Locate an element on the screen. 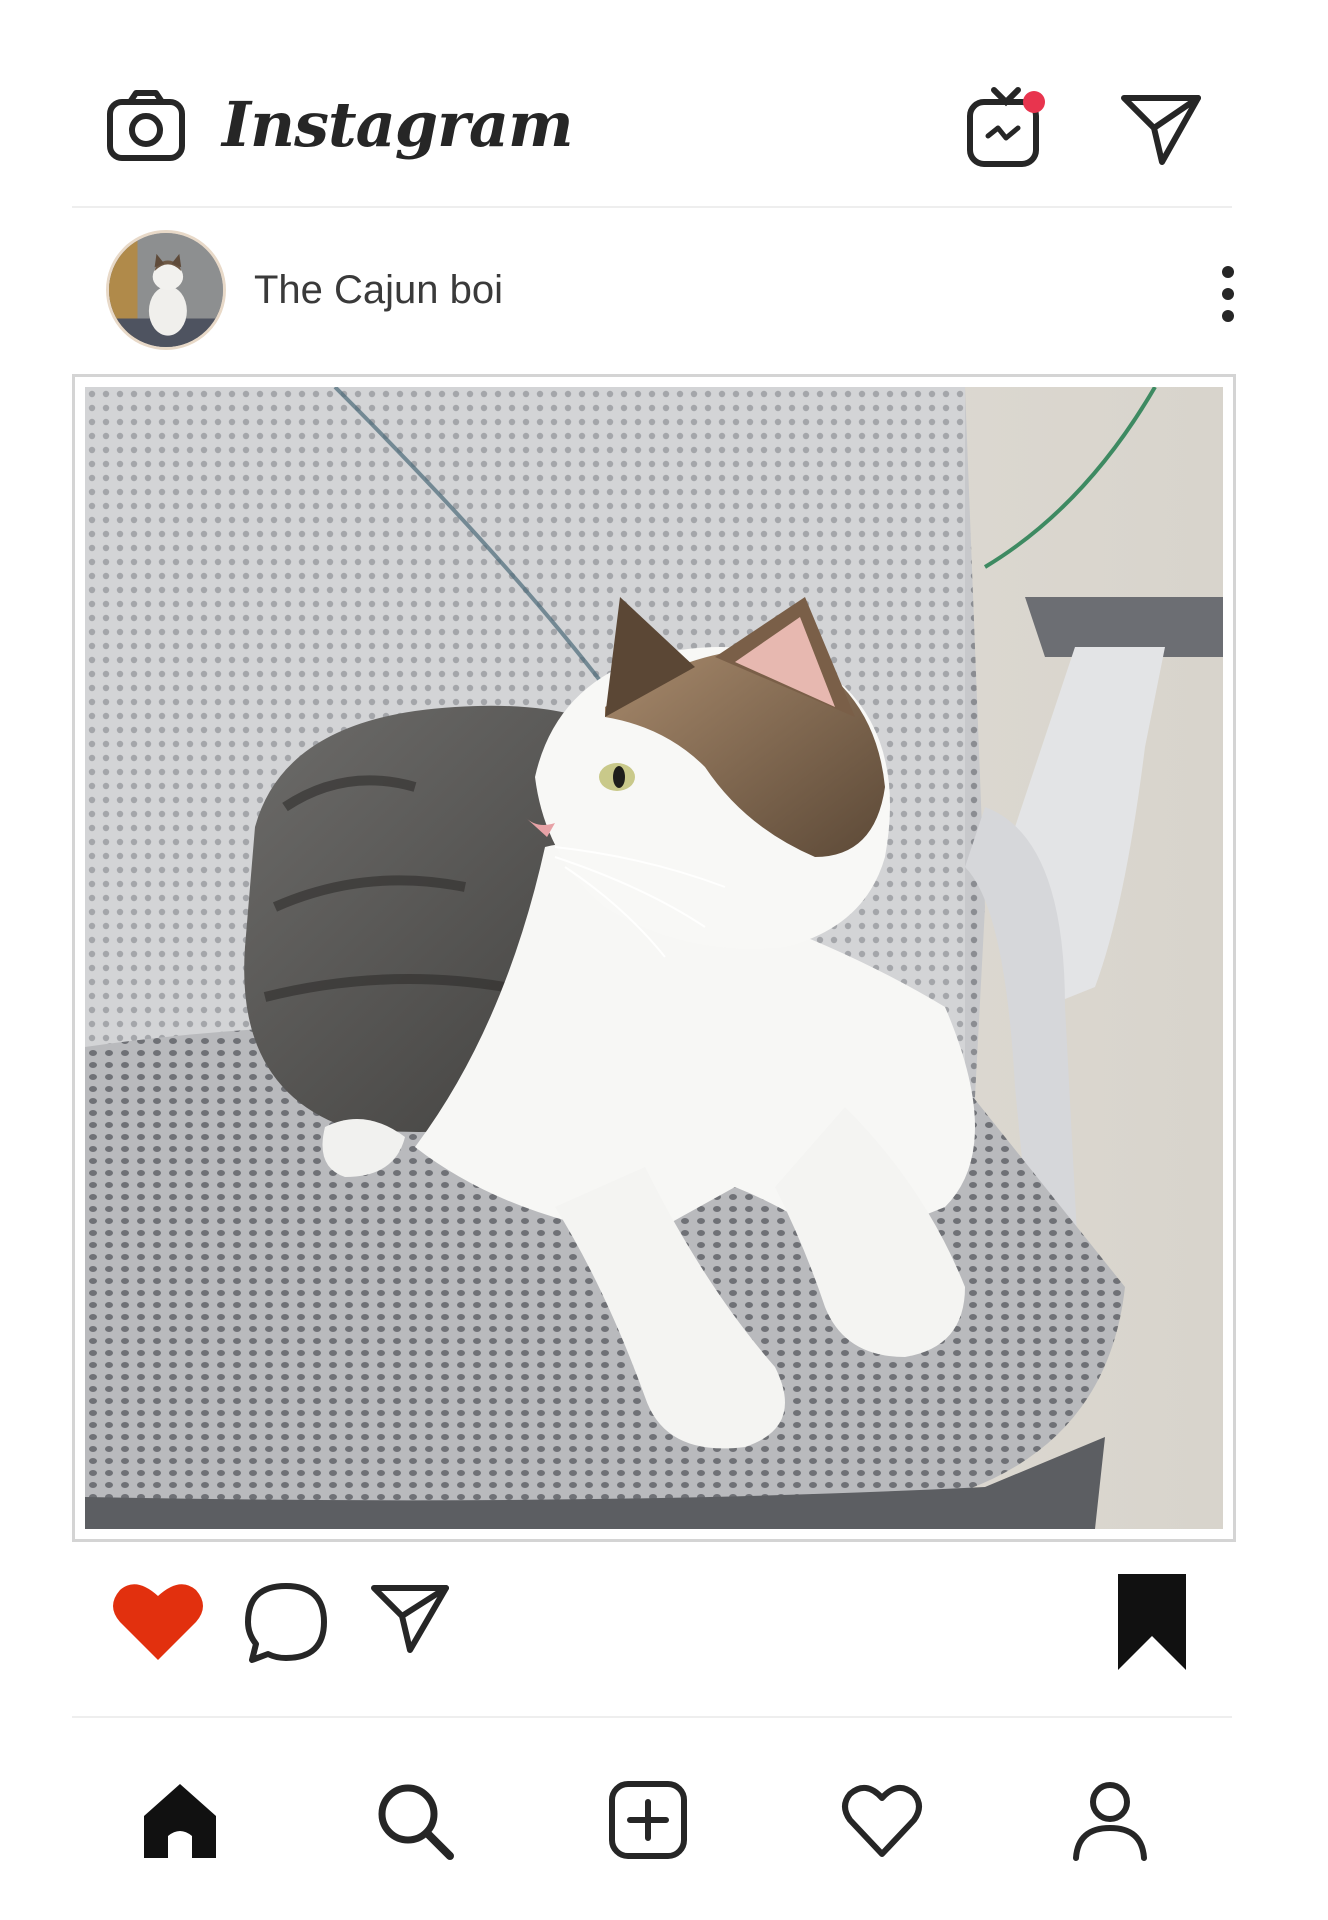 The height and width of the screenshot is (1920, 1328). top-header: Instagram is located at coordinates (652, 130).